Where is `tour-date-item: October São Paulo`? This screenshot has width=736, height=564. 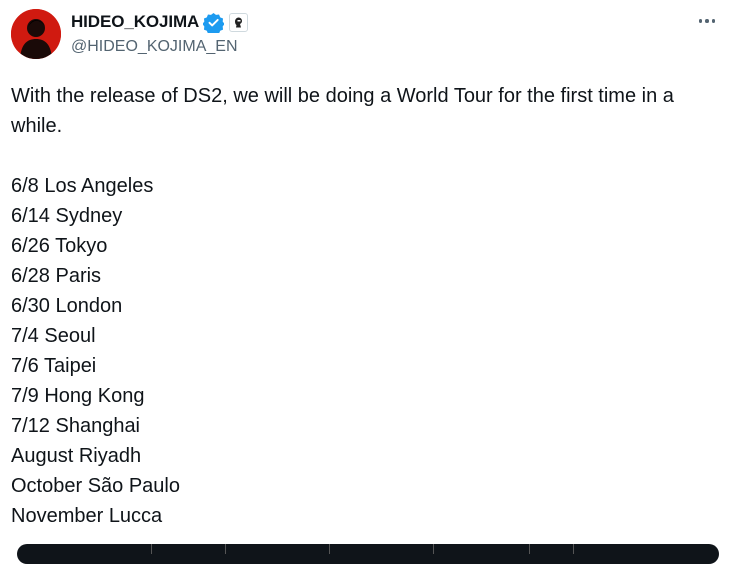 tour-date-item: October São Paulo is located at coordinates (95, 486).